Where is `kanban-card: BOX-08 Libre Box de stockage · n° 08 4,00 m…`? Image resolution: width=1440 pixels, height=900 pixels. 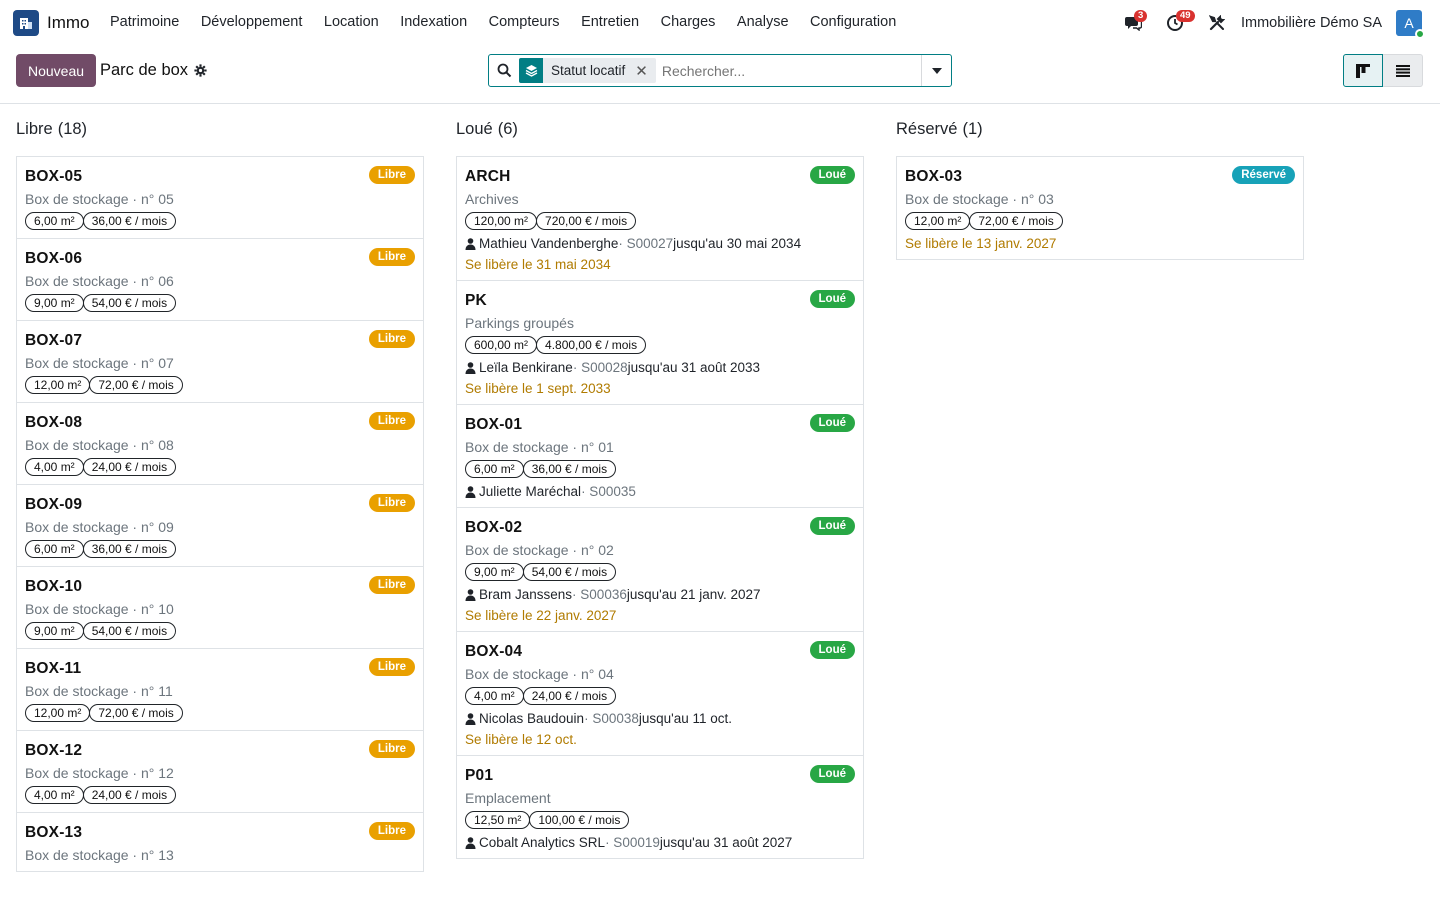
kanban-card: BOX-08 Libre Box de stockage · n° 08 4,00 m… is located at coordinates (220, 444).